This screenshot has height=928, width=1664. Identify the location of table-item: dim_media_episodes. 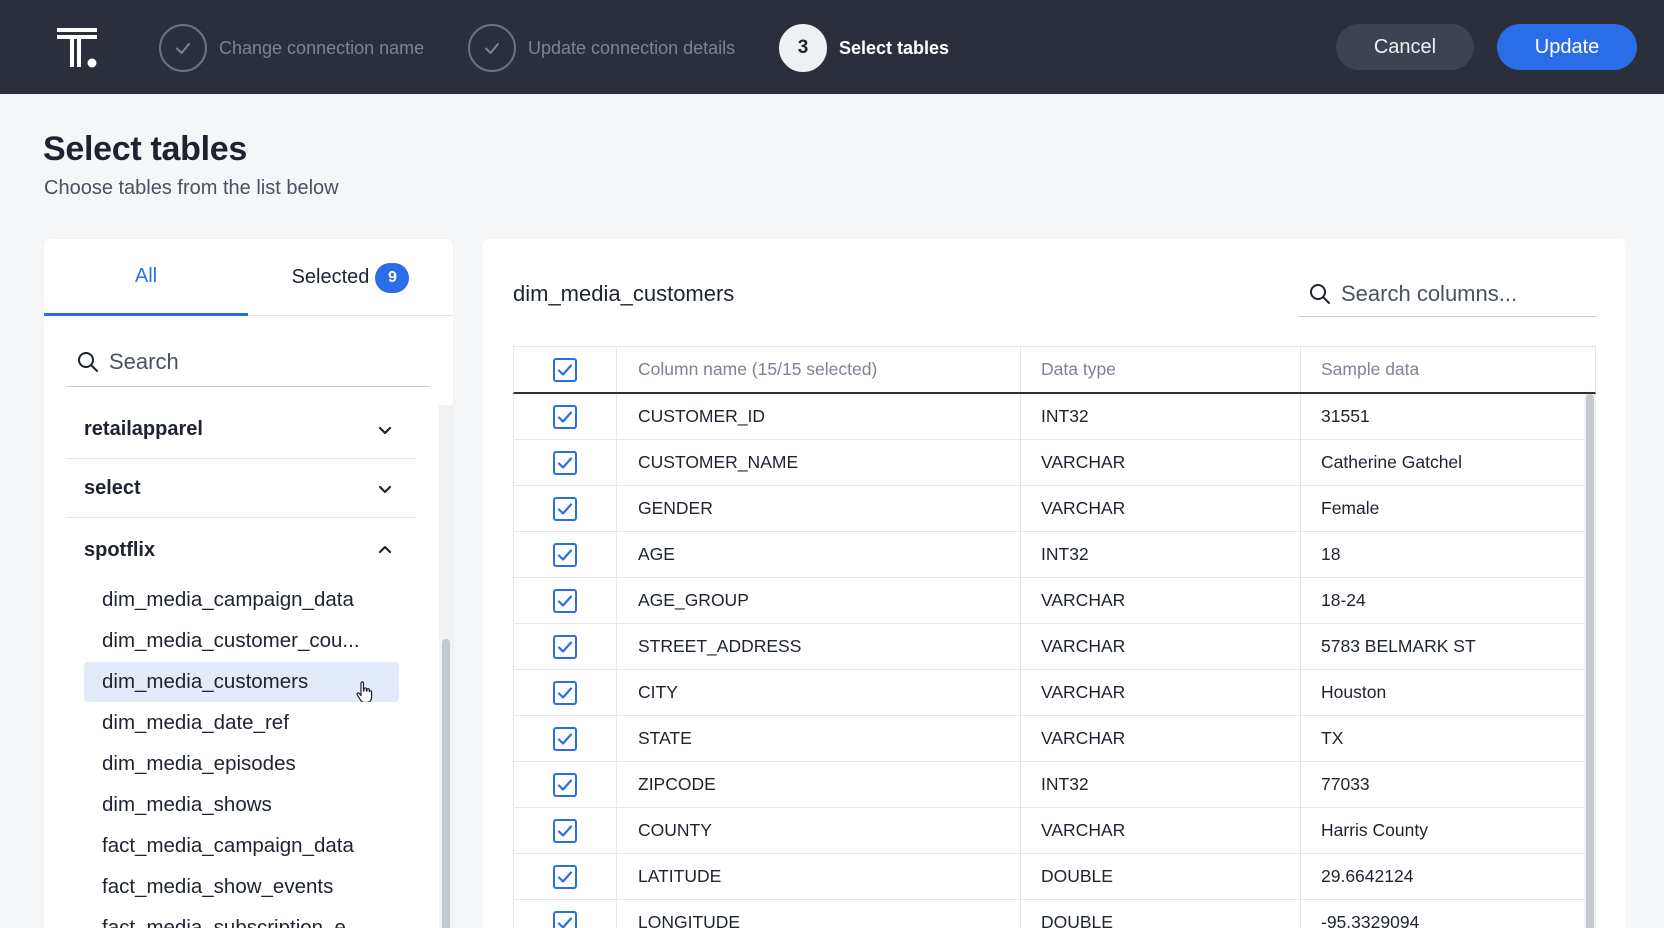
(241, 764).